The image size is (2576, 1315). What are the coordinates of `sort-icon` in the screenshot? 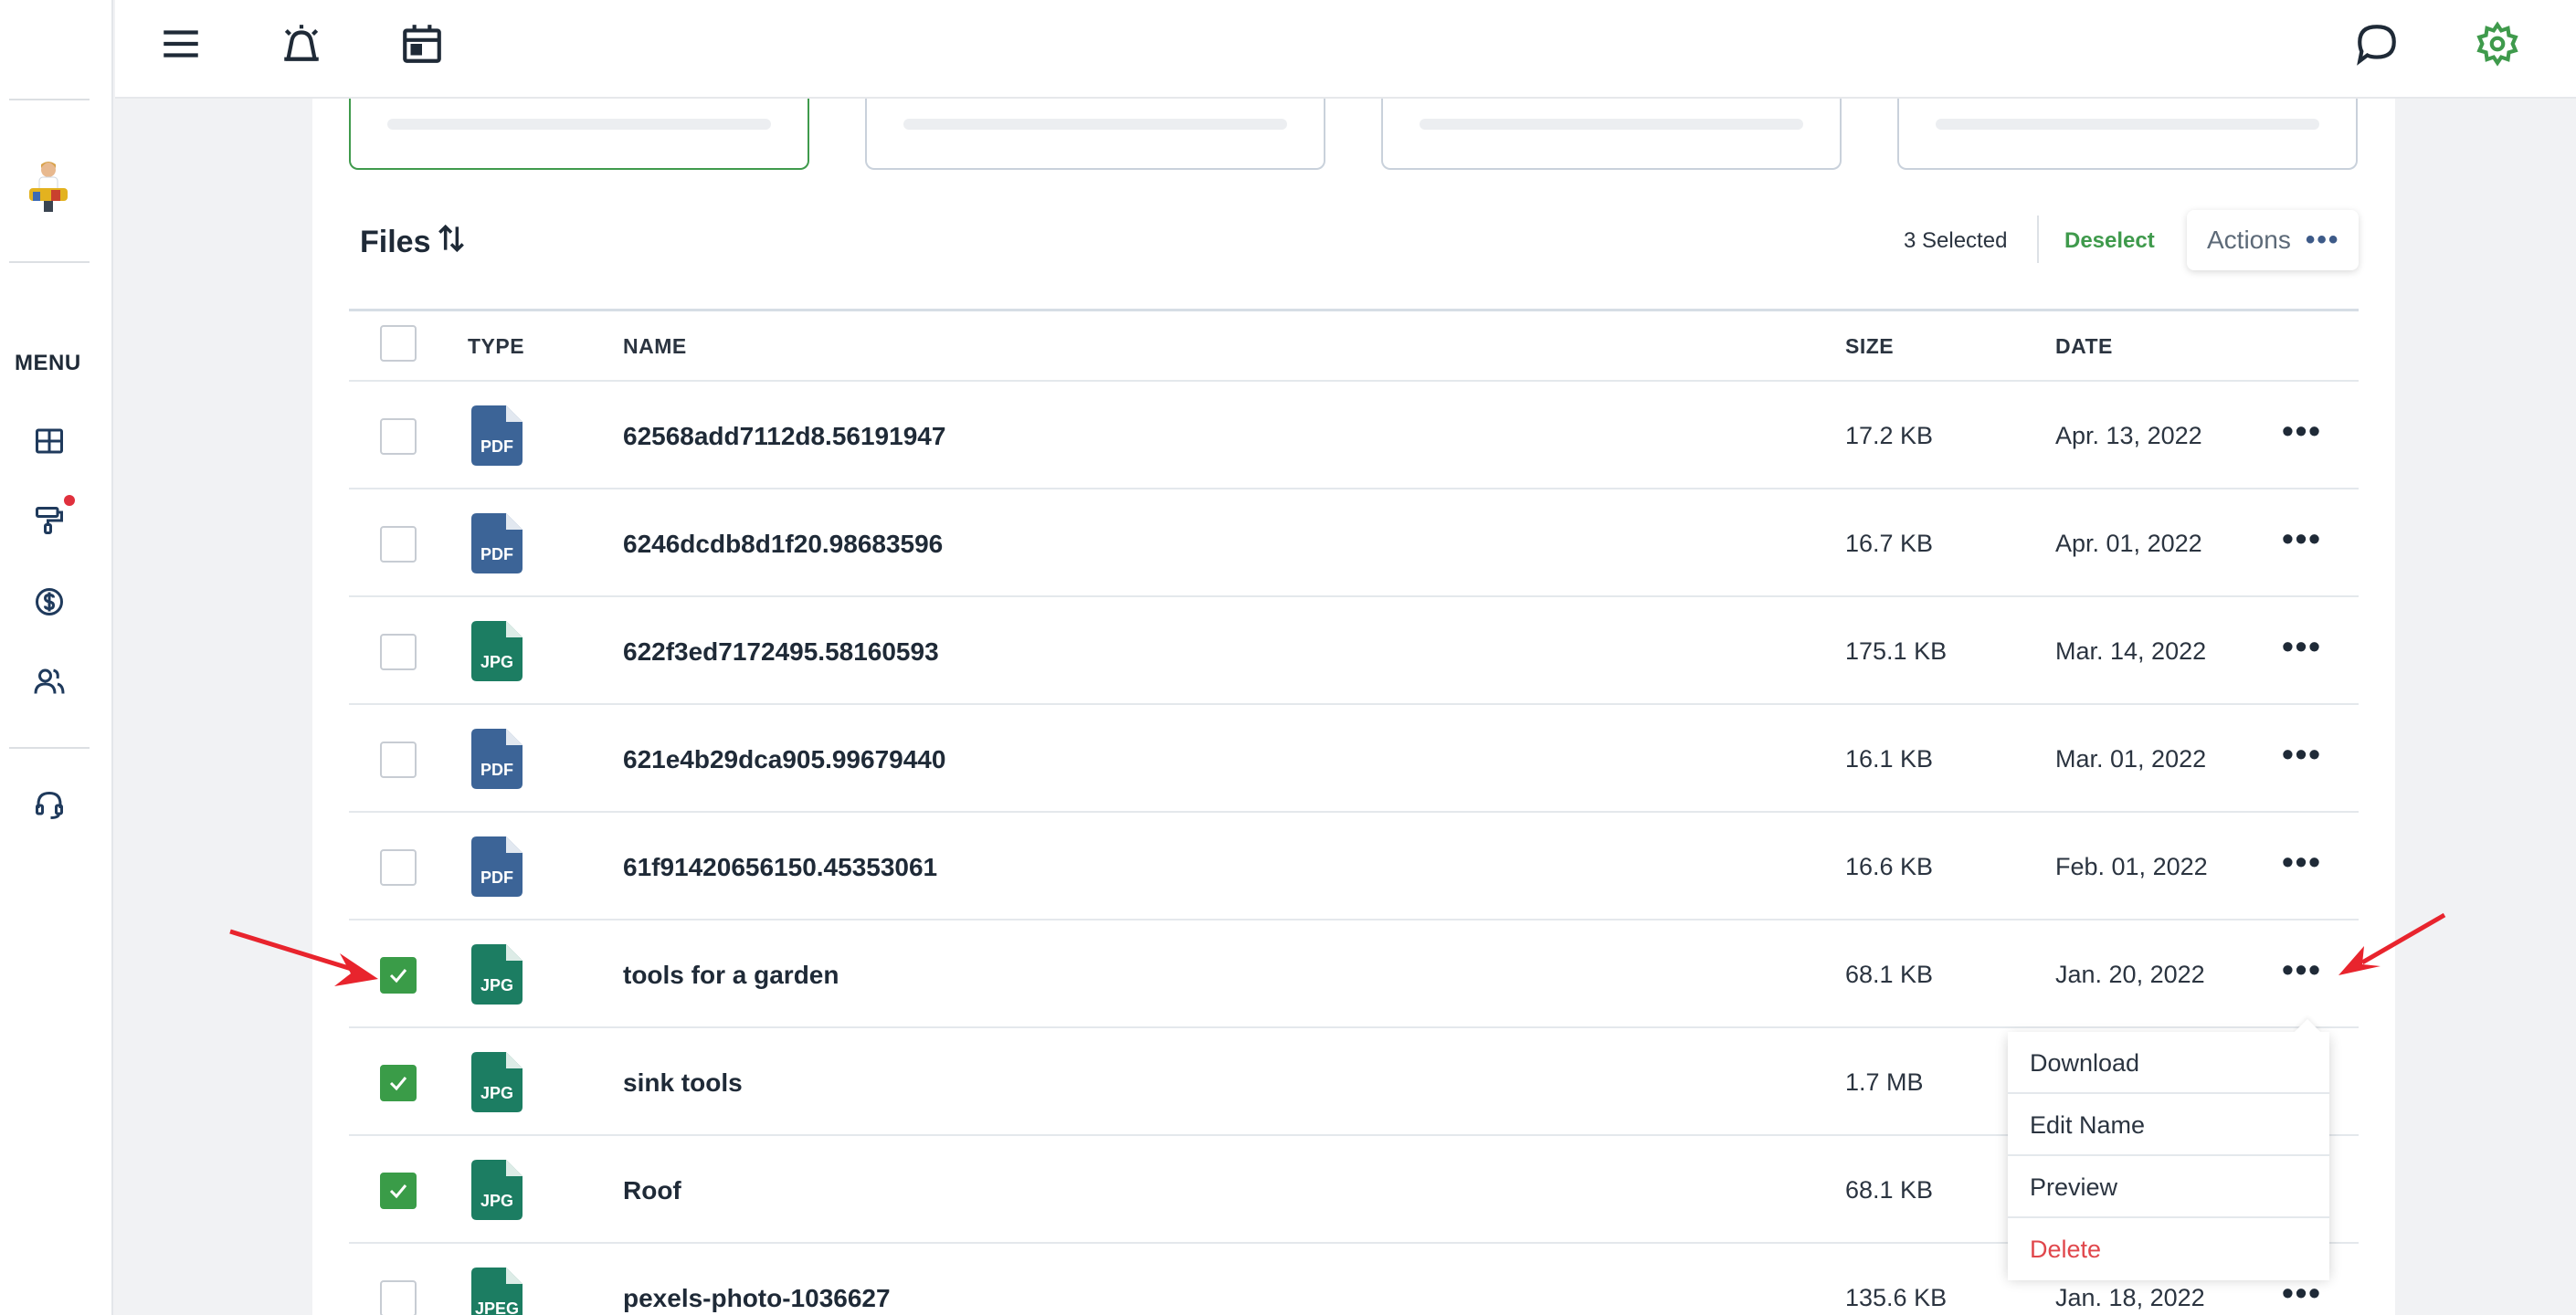 It's located at (451, 243).